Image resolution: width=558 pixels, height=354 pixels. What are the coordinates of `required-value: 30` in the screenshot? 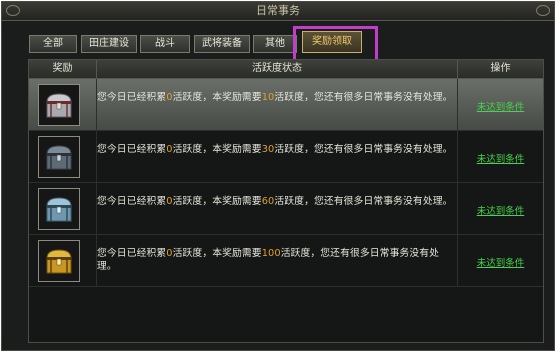 It's located at (268, 149).